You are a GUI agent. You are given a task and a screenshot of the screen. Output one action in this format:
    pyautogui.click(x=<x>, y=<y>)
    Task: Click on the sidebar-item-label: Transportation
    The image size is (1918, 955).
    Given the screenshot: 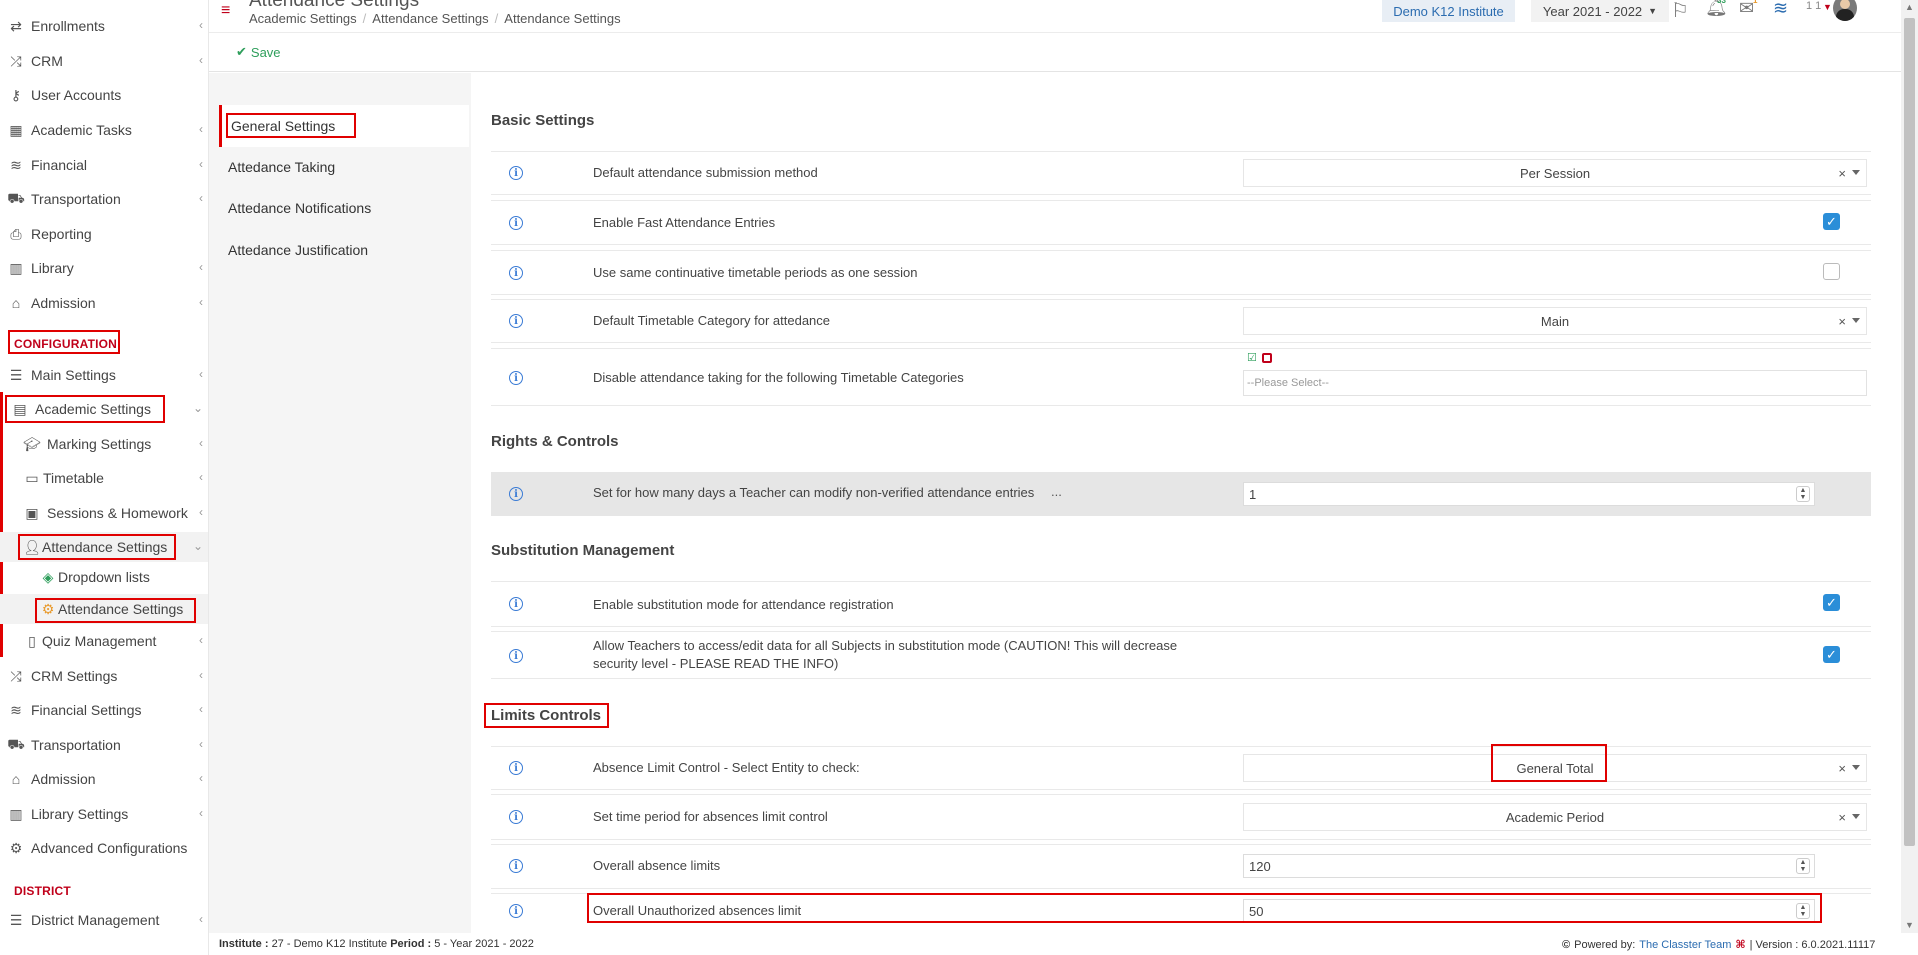 What is the action you would take?
    pyautogui.click(x=76, y=199)
    